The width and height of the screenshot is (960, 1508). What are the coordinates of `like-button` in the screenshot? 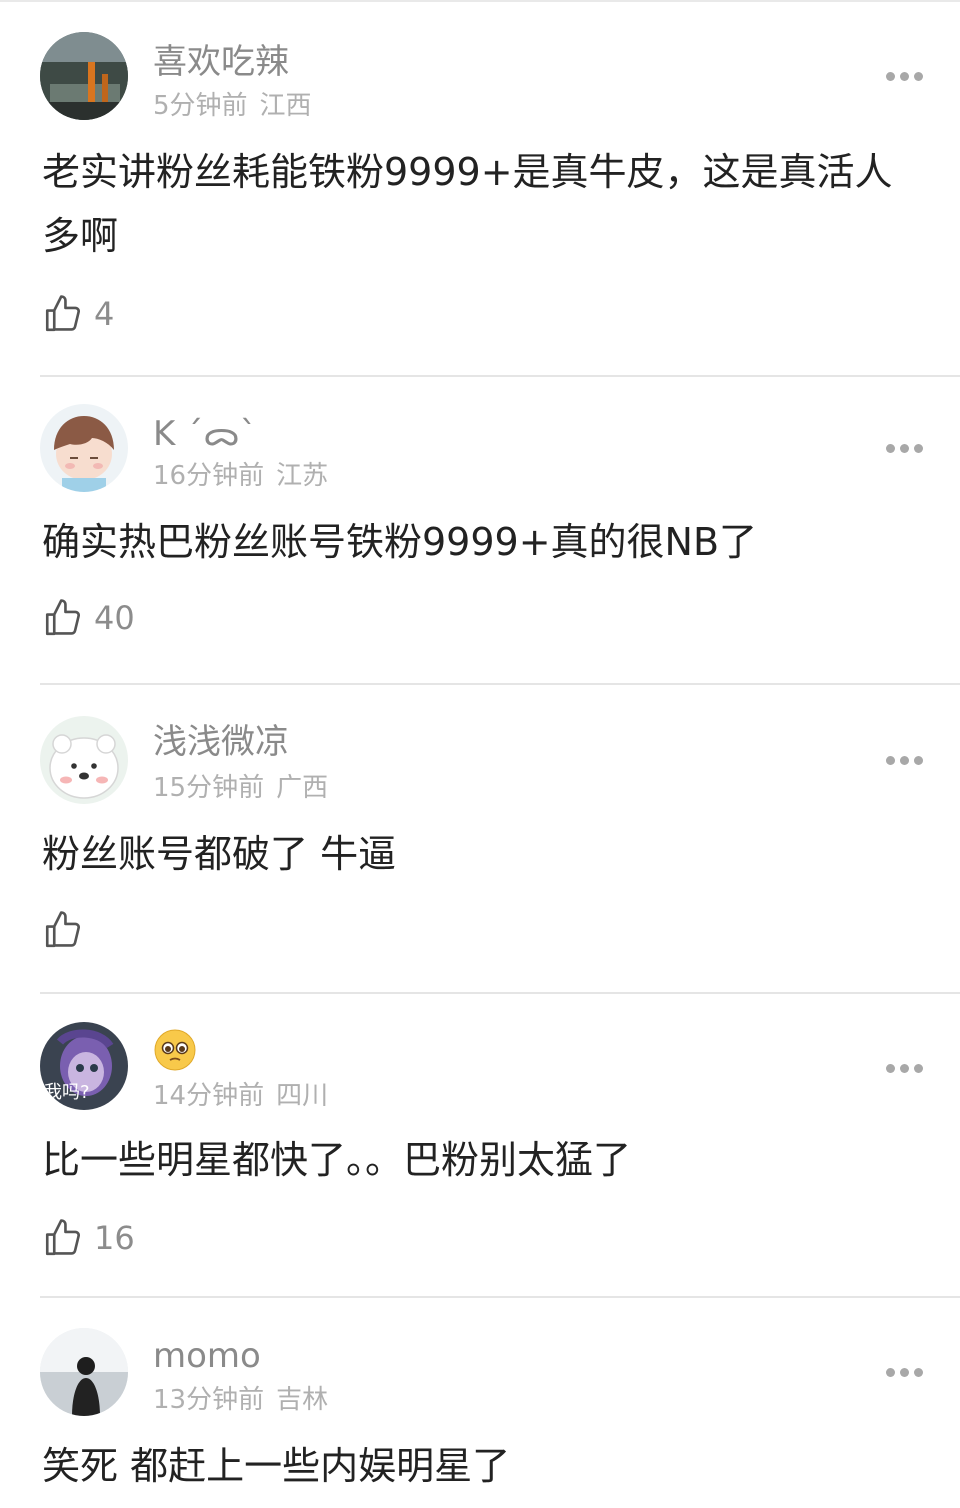 It's located at (68, 930).